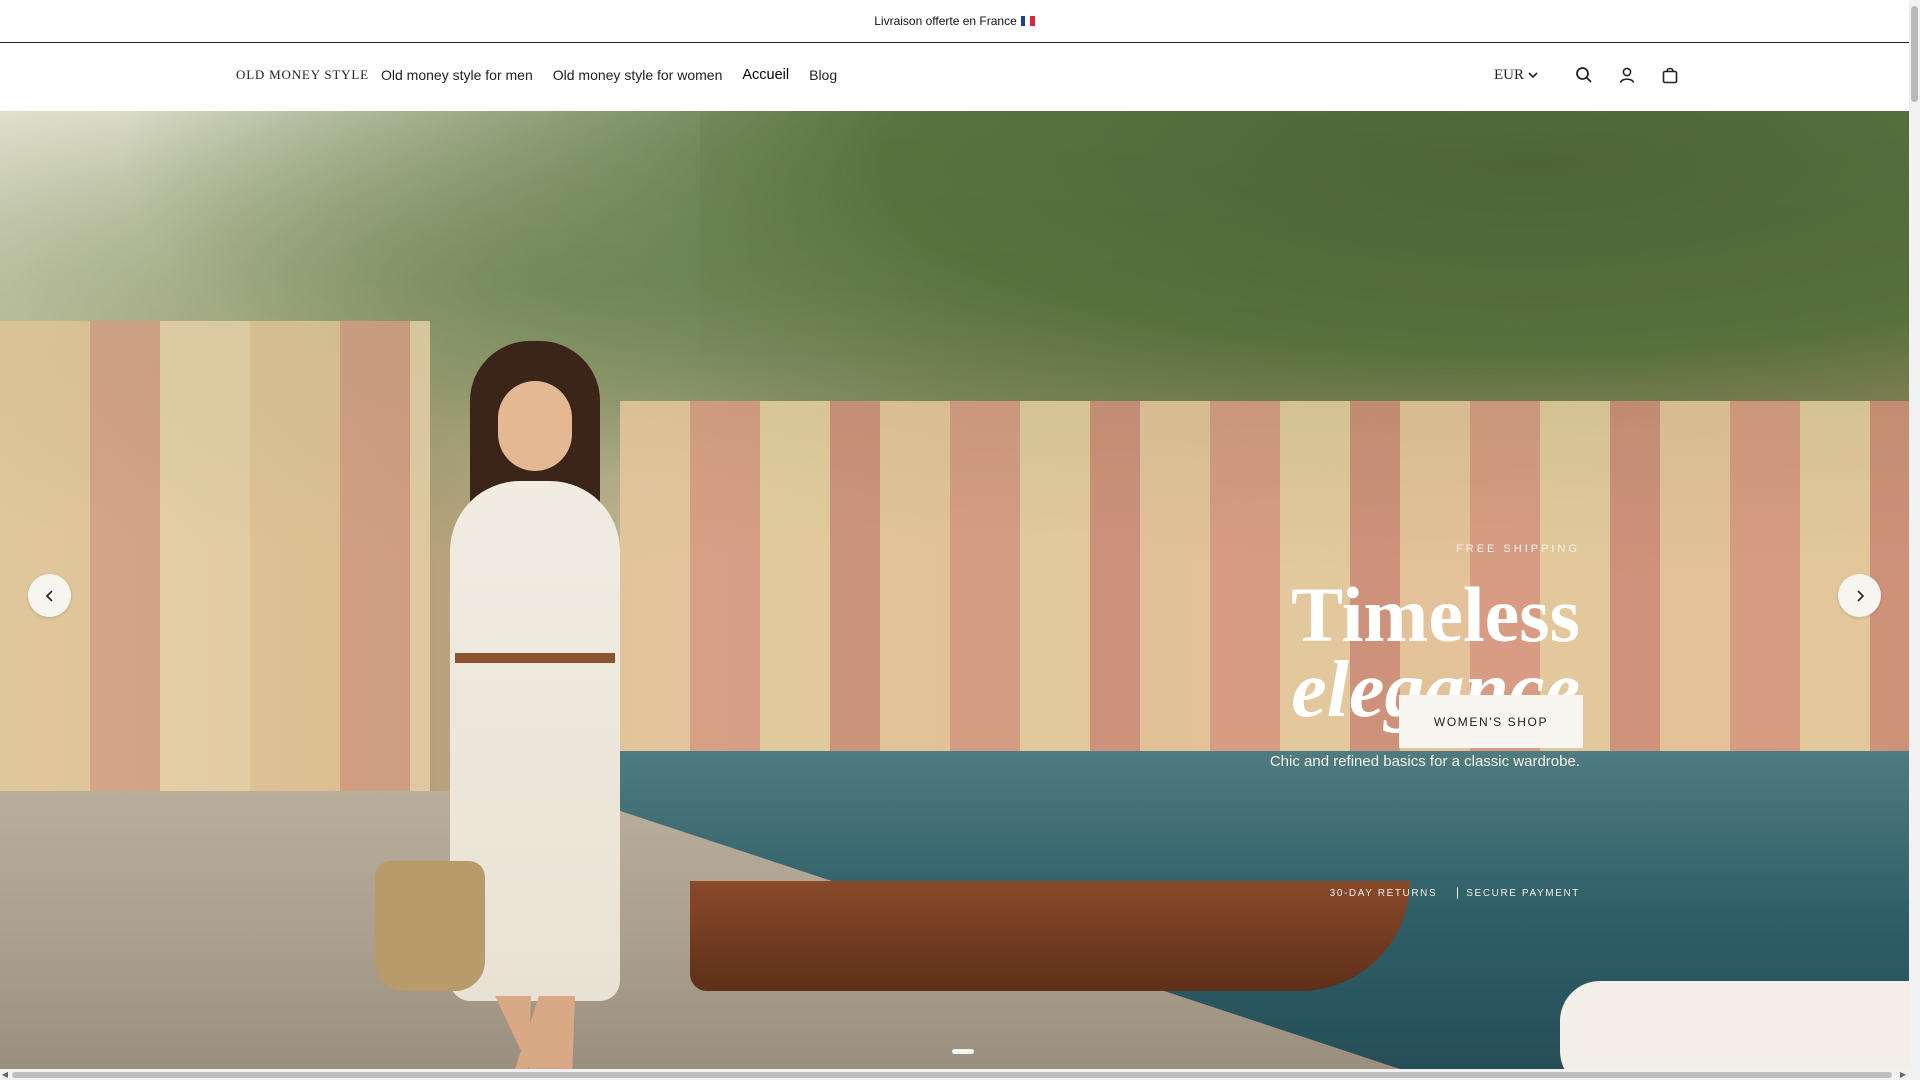 The height and width of the screenshot is (1080, 1920). Describe the element at coordinates (638, 75) in the screenshot. I see `nav-link-women: Old money style for women` at that location.